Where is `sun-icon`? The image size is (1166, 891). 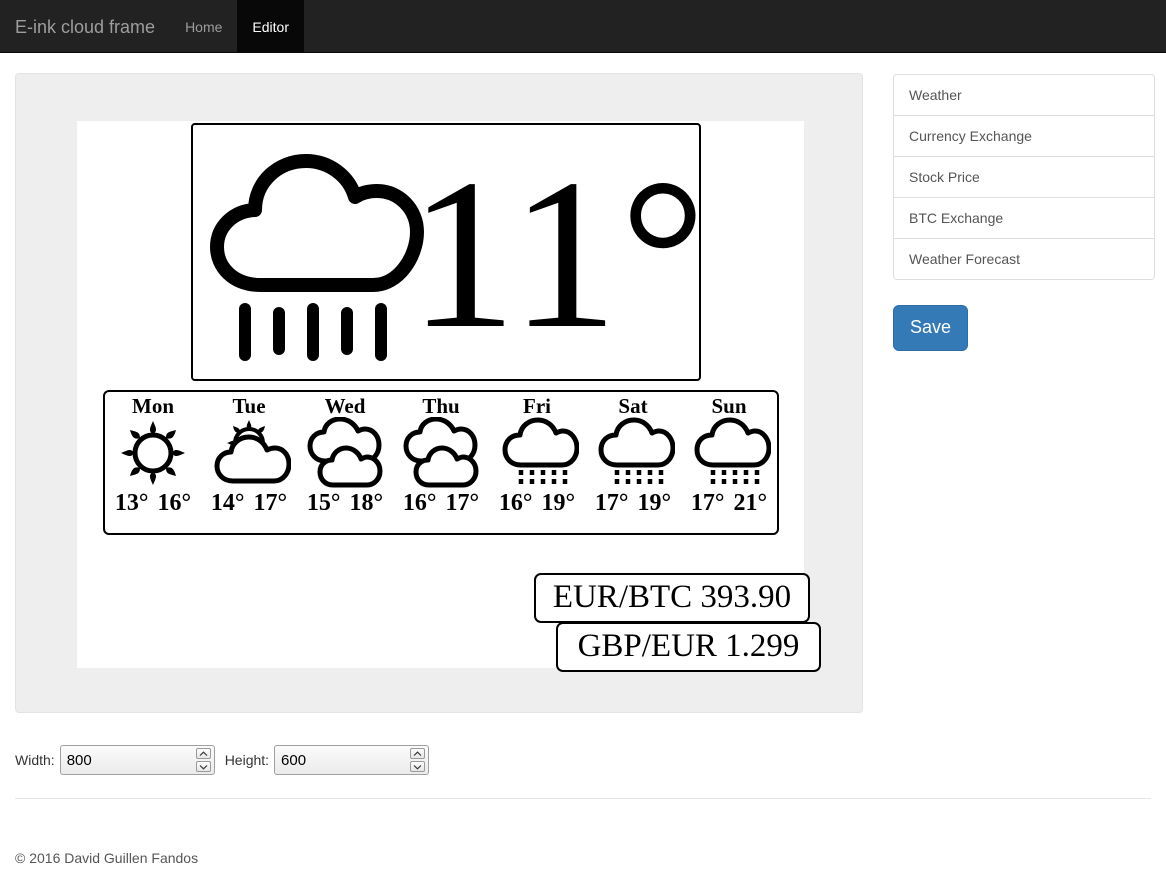
sun-icon is located at coordinates (153, 453).